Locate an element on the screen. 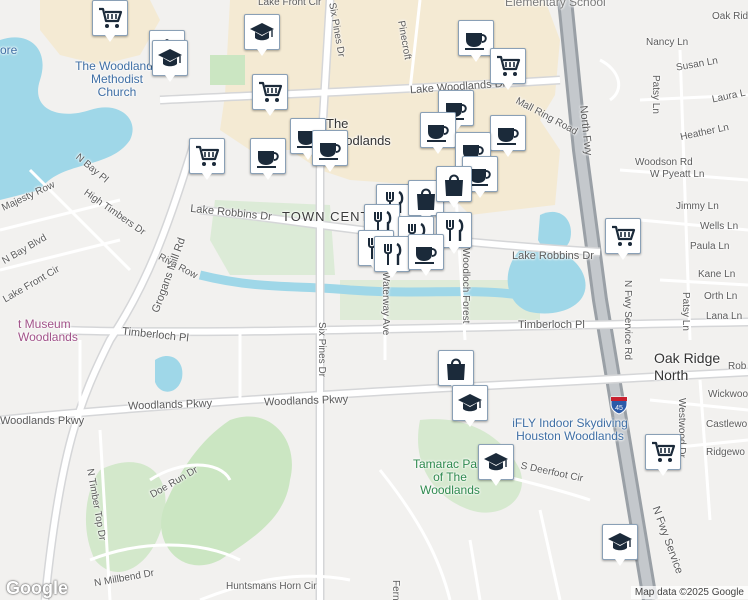  timberloch-pl-east-label: Timberloch Pl is located at coordinates (551, 325).